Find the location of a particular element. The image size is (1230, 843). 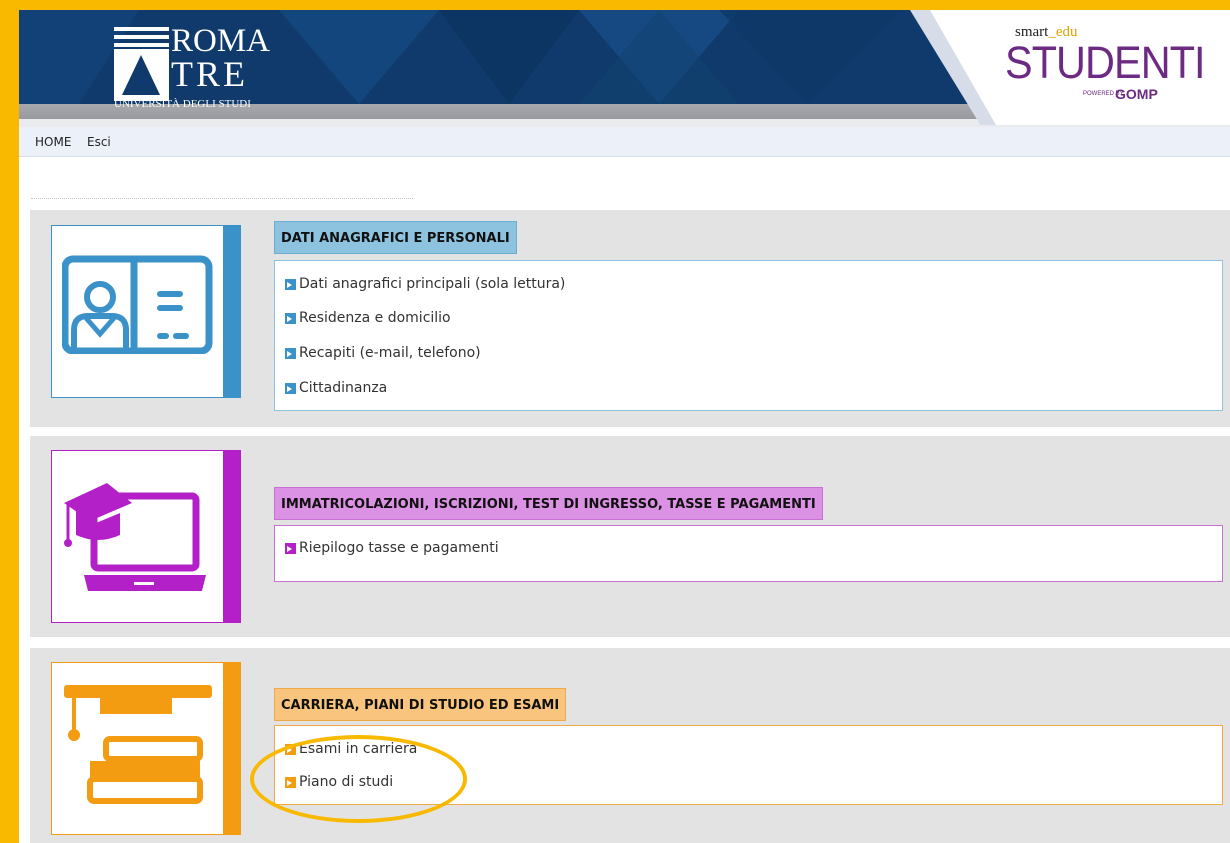

graduation-laptop-icon is located at coordinates (135, 537).